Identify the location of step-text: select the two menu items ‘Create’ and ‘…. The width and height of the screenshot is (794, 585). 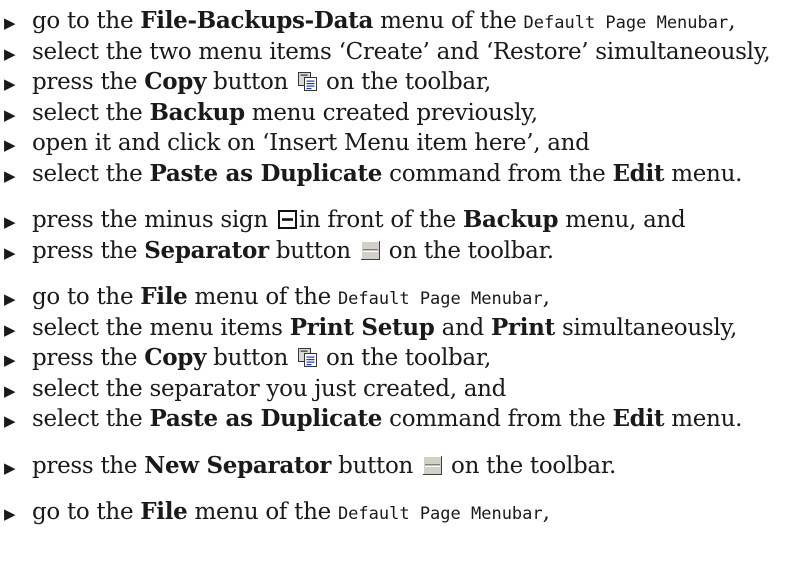
(401, 52).